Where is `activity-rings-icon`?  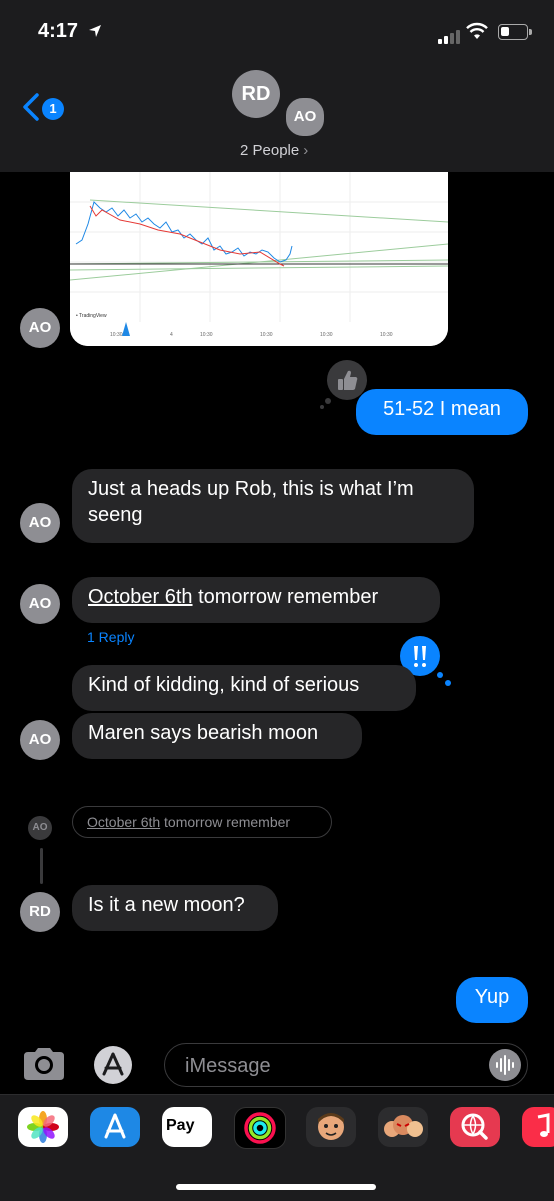
activity-rings-icon is located at coordinates (260, 1128).